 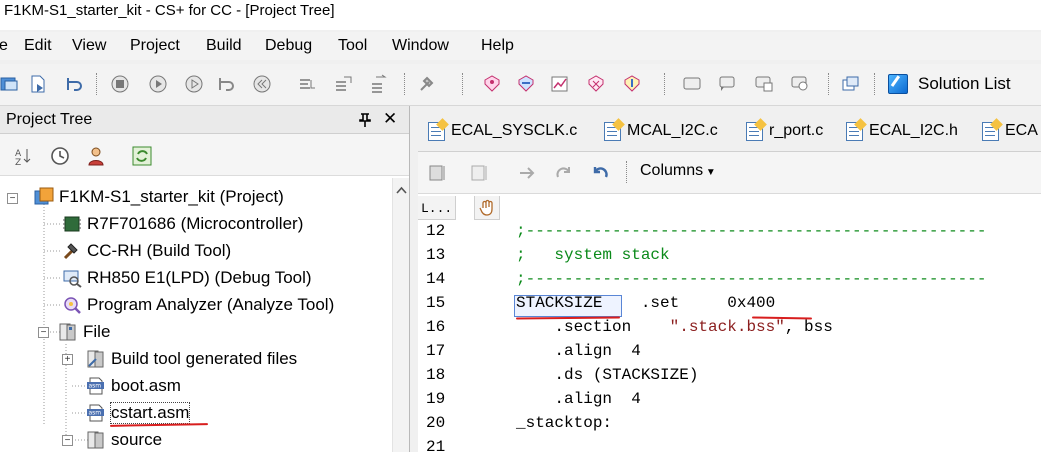 I want to click on tree-item-build-generated: Build tool generated files, so click(x=191, y=359).